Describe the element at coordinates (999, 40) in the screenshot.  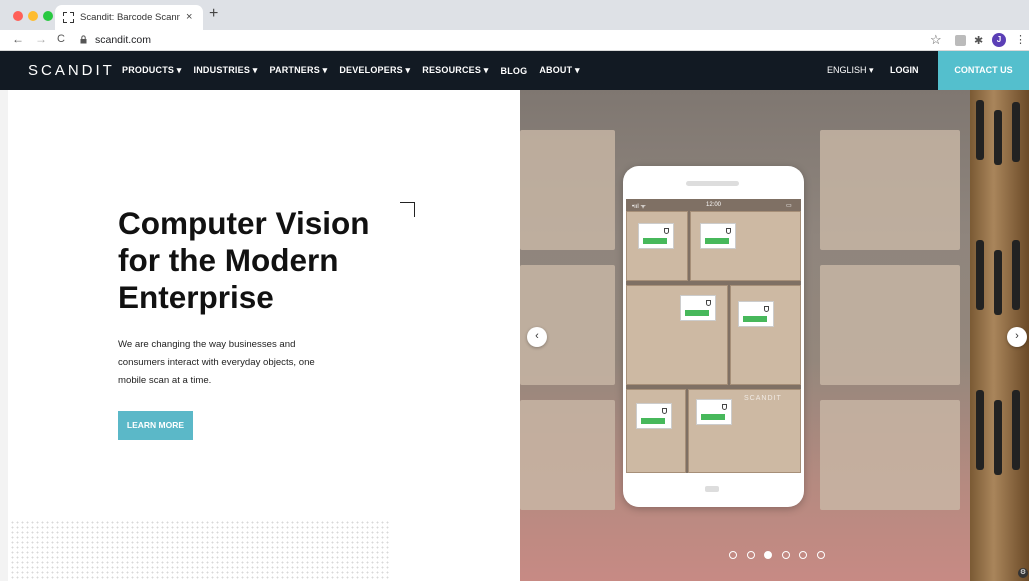
I see `profile-avatar: J` at that location.